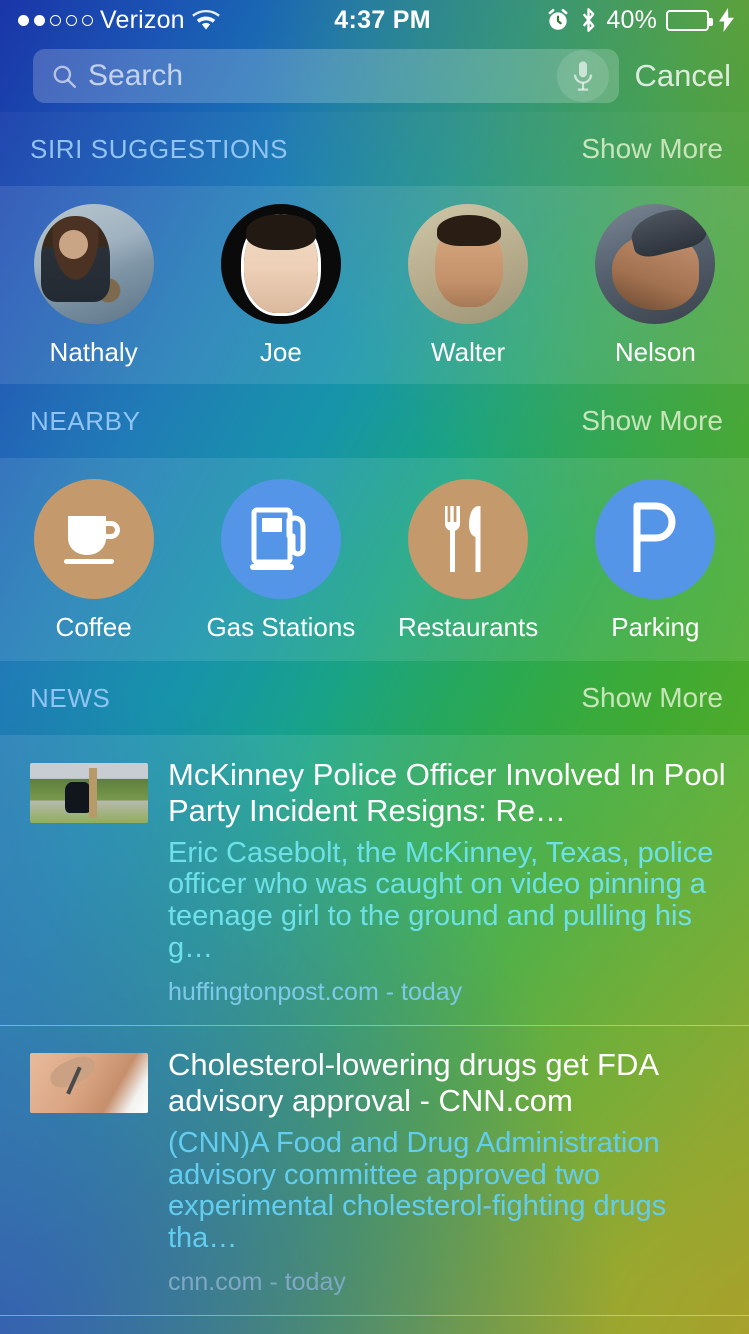 The image size is (749, 1334). Describe the element at coordinates (64, 76) in the screenshot. I see `search-icon` at that location.